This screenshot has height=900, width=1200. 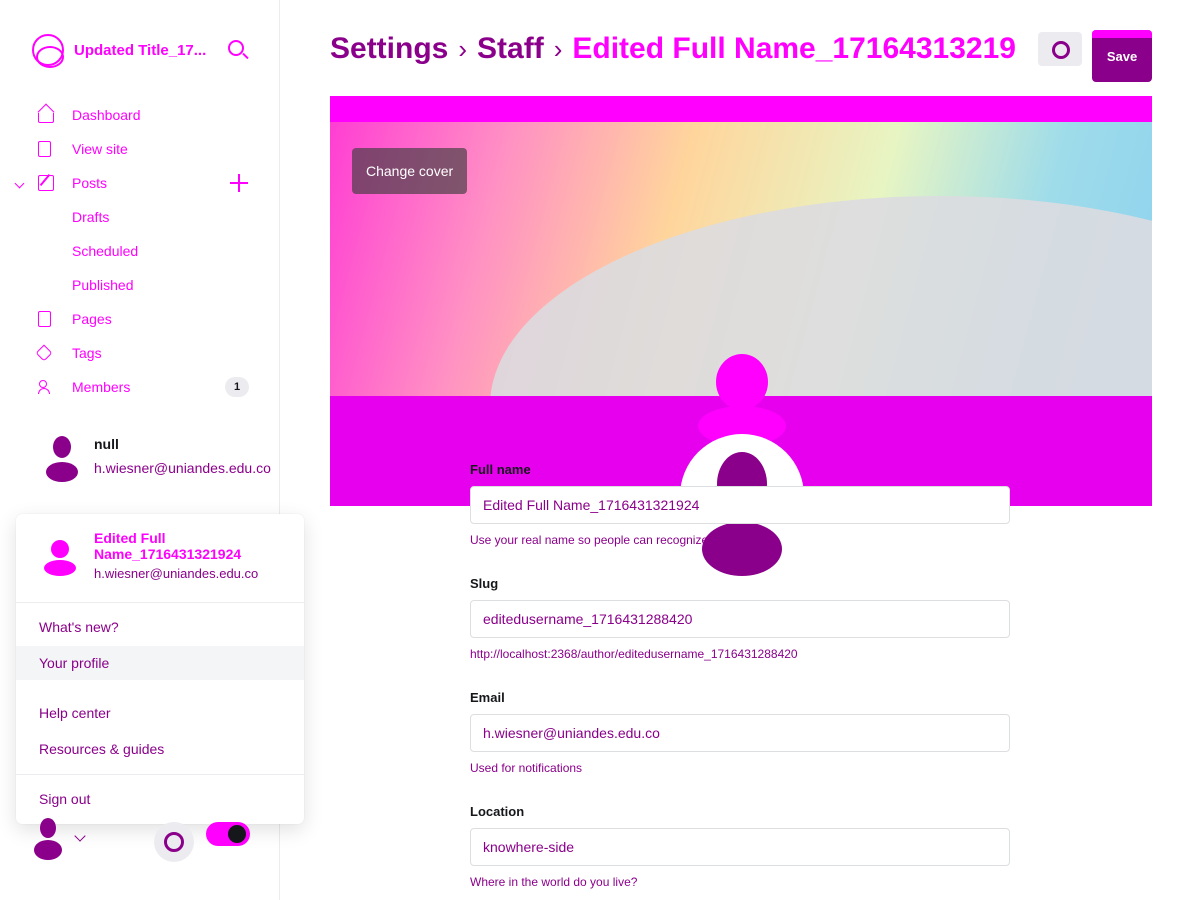 What do you see at coordinates (160, 749) in the screenshot?
I see `menu-item-resources-guides: Resources & guides` at bounding box center [160, 749].